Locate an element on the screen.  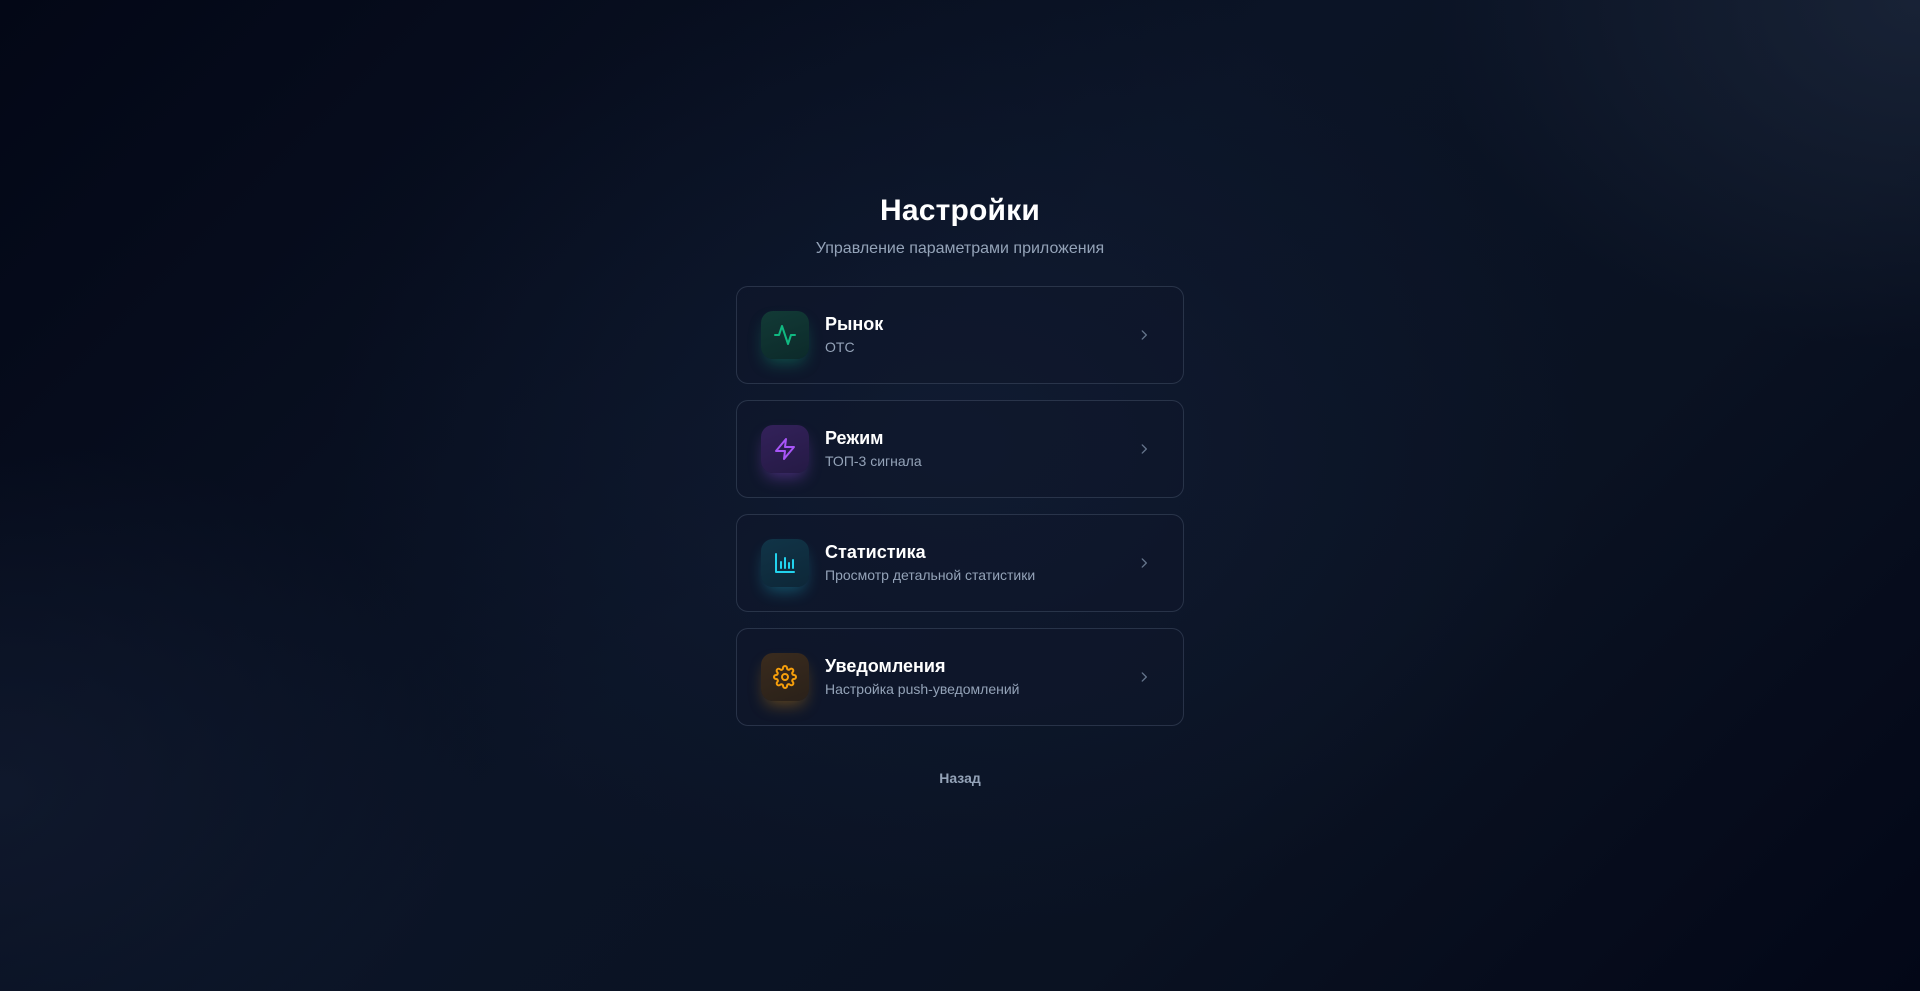
menu-item-market: Рынок OTC is located at coordinates (960, 335).